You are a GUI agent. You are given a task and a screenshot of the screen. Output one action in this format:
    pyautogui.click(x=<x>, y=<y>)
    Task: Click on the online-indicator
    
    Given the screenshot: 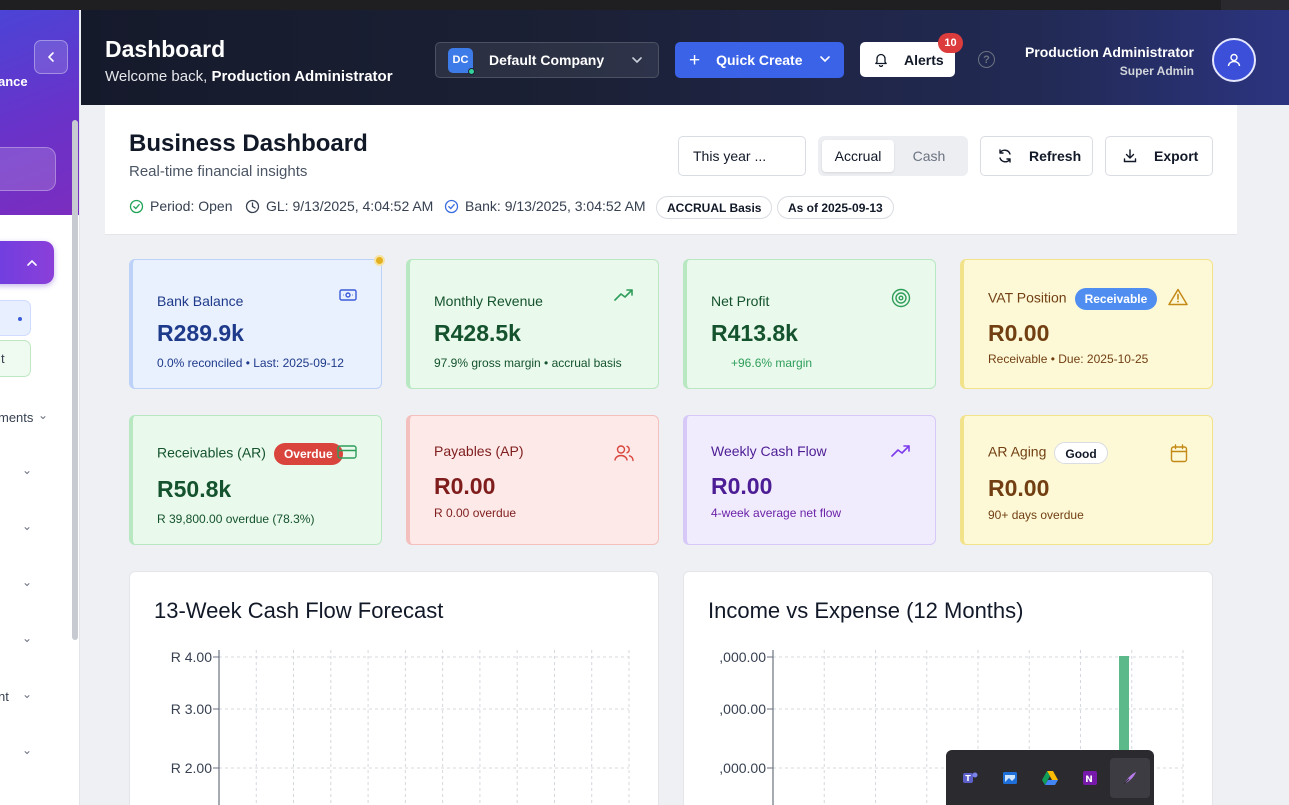 What is the action you would take?
    pyautogui.click(x=471, y=71)
    